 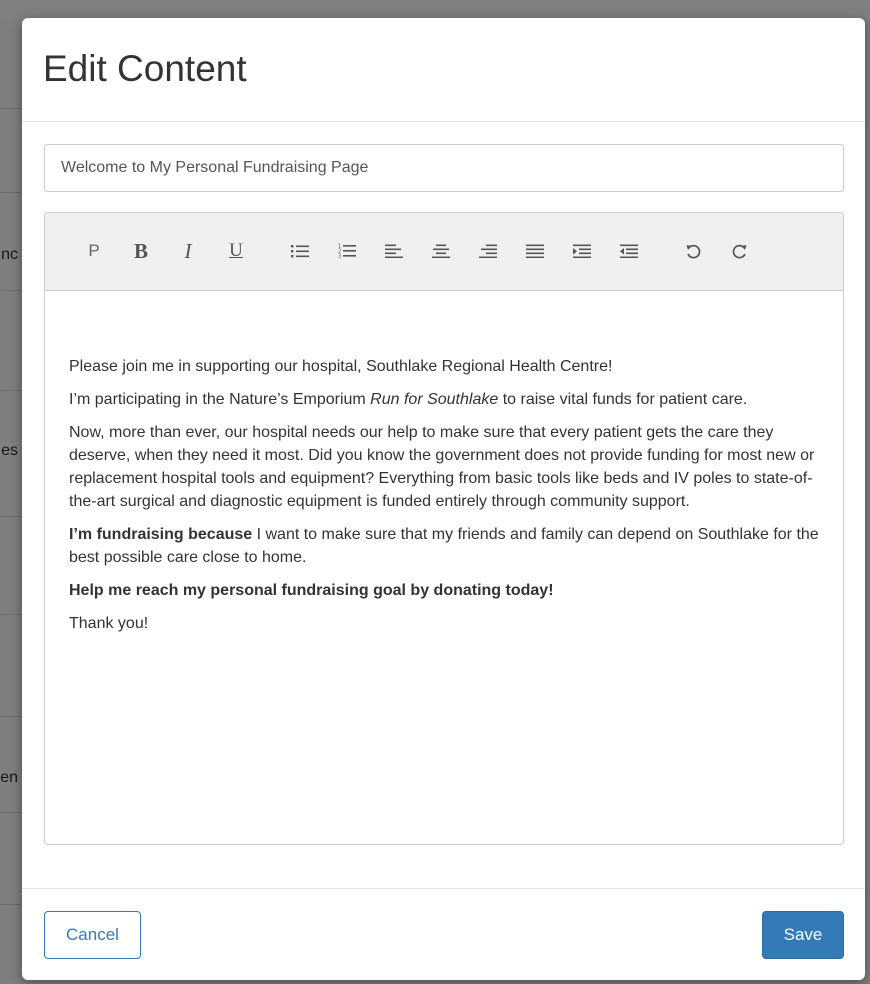 I want to click on unordered-list-button, so click(x=300, y=251).